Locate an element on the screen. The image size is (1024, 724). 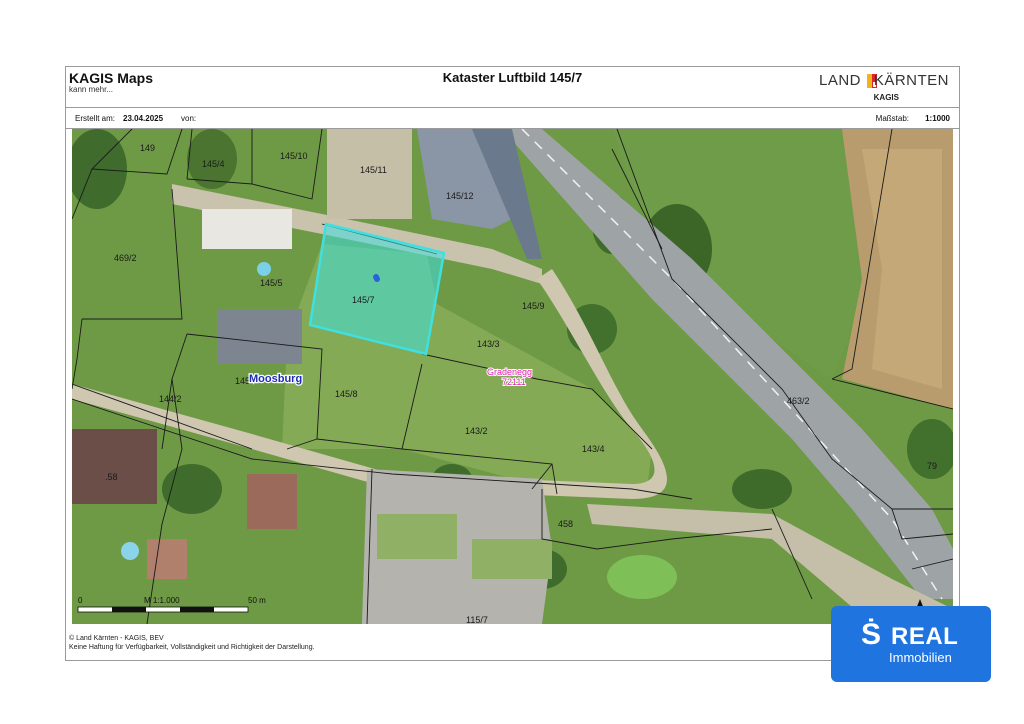
place-code: 72111 is located at coordinates (514, 382).